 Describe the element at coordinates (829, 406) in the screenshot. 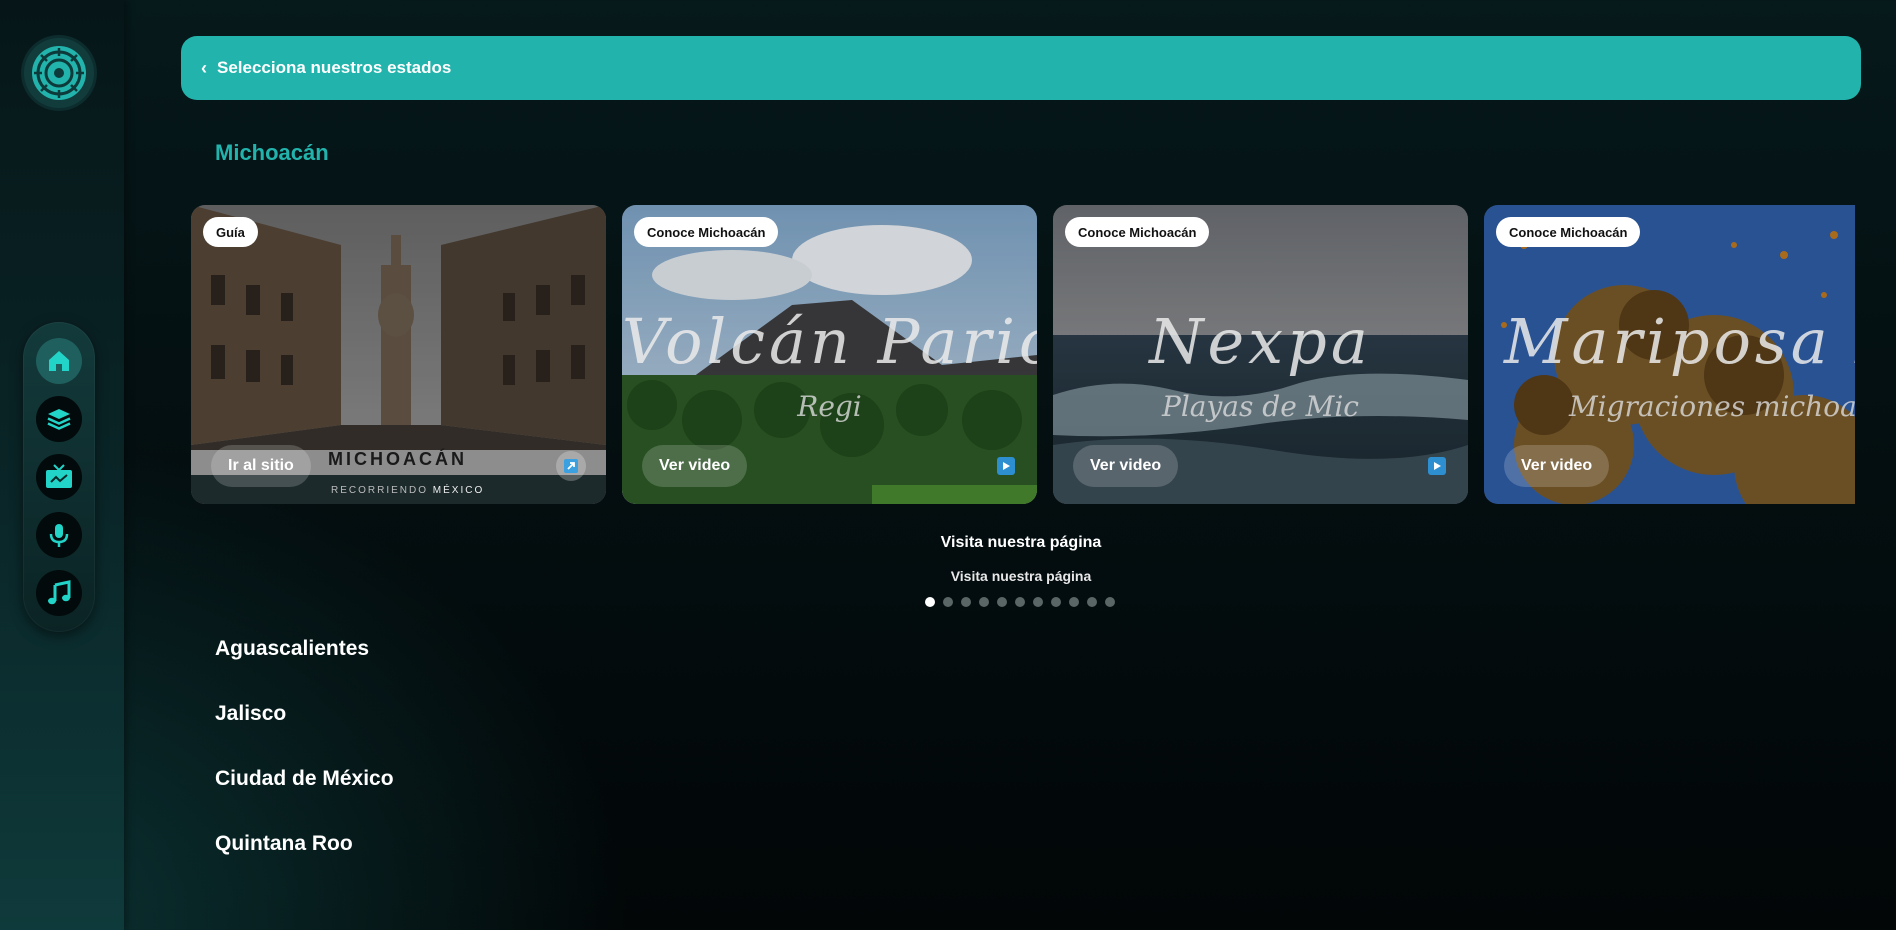

I see `card-overlay-subtitle: Regi` at that location.